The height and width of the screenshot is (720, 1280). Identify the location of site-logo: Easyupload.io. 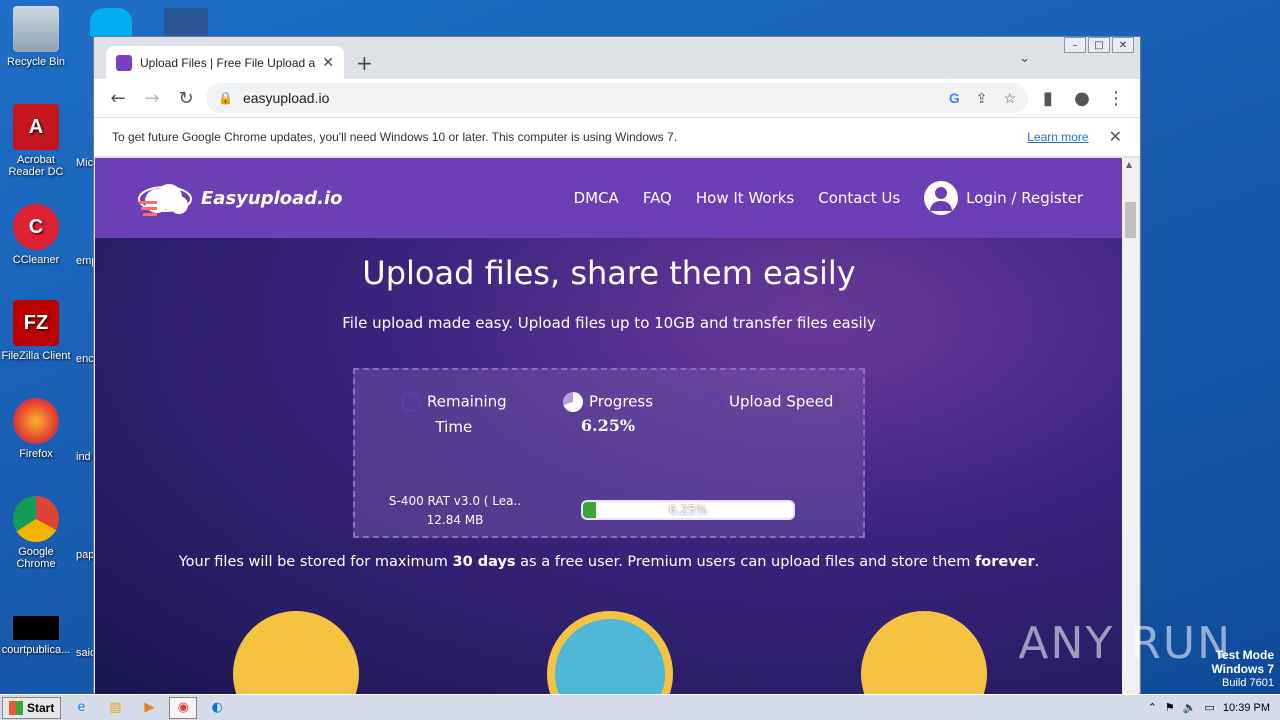
(239, 198).